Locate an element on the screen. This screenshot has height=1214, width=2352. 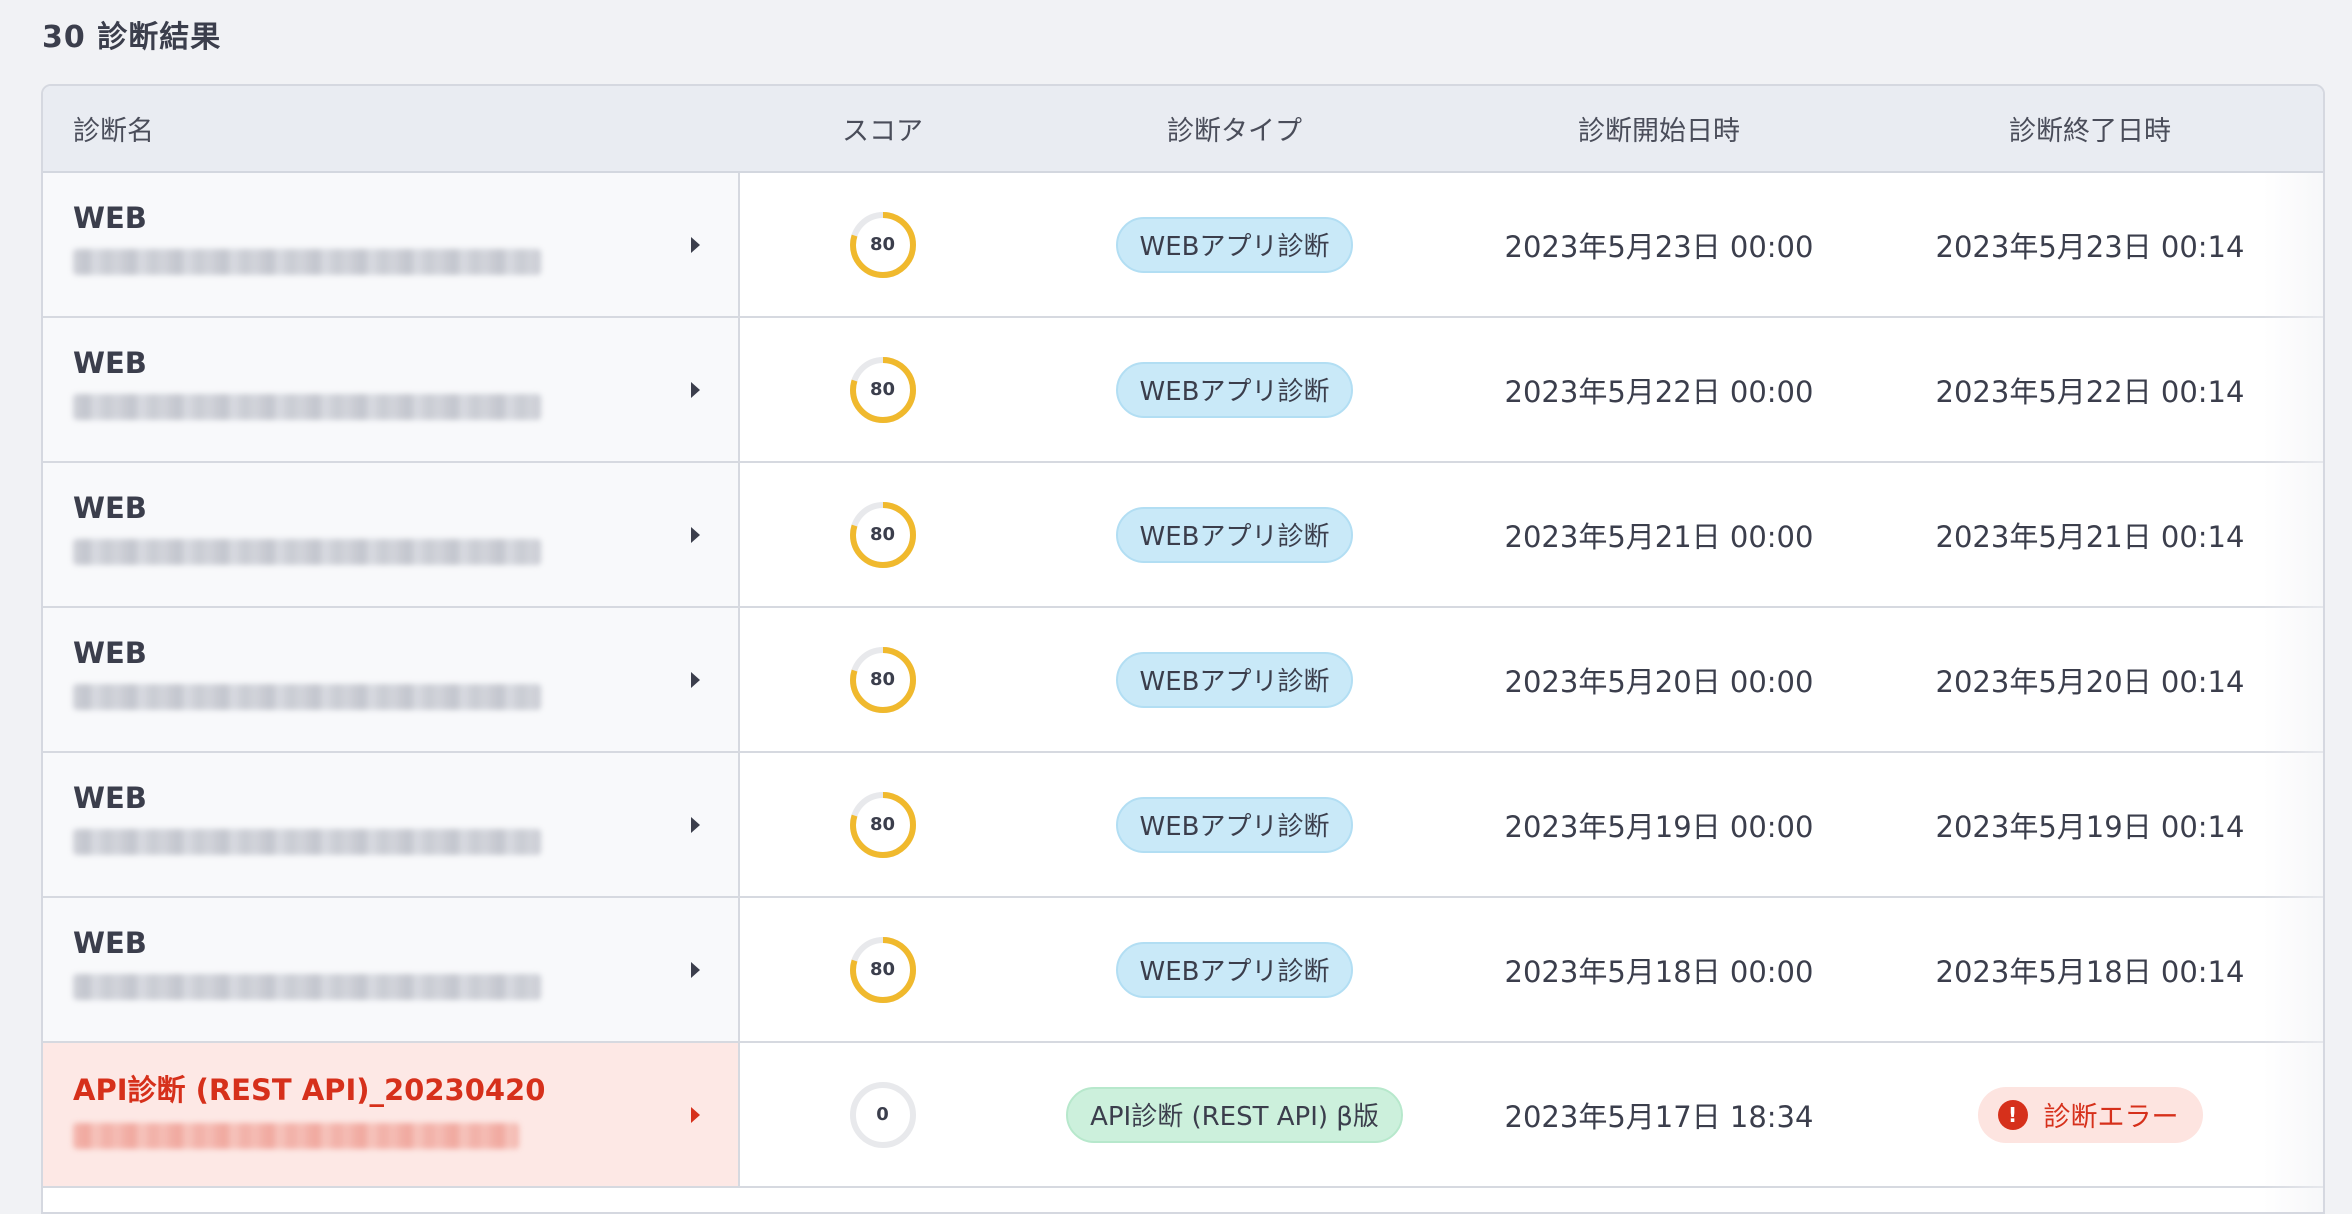
start-cell: 2023年5月19日 00:00 is located at coordinates (1659, 824).